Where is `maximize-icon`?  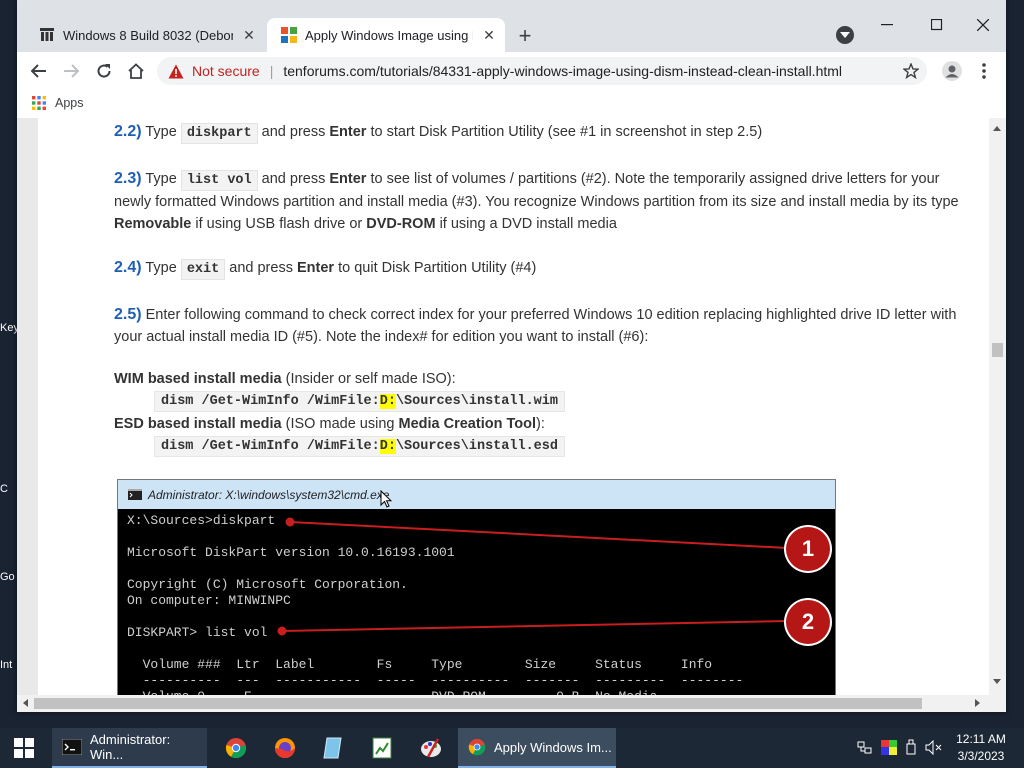 maximize-icon is located at coordinates (937, 25).